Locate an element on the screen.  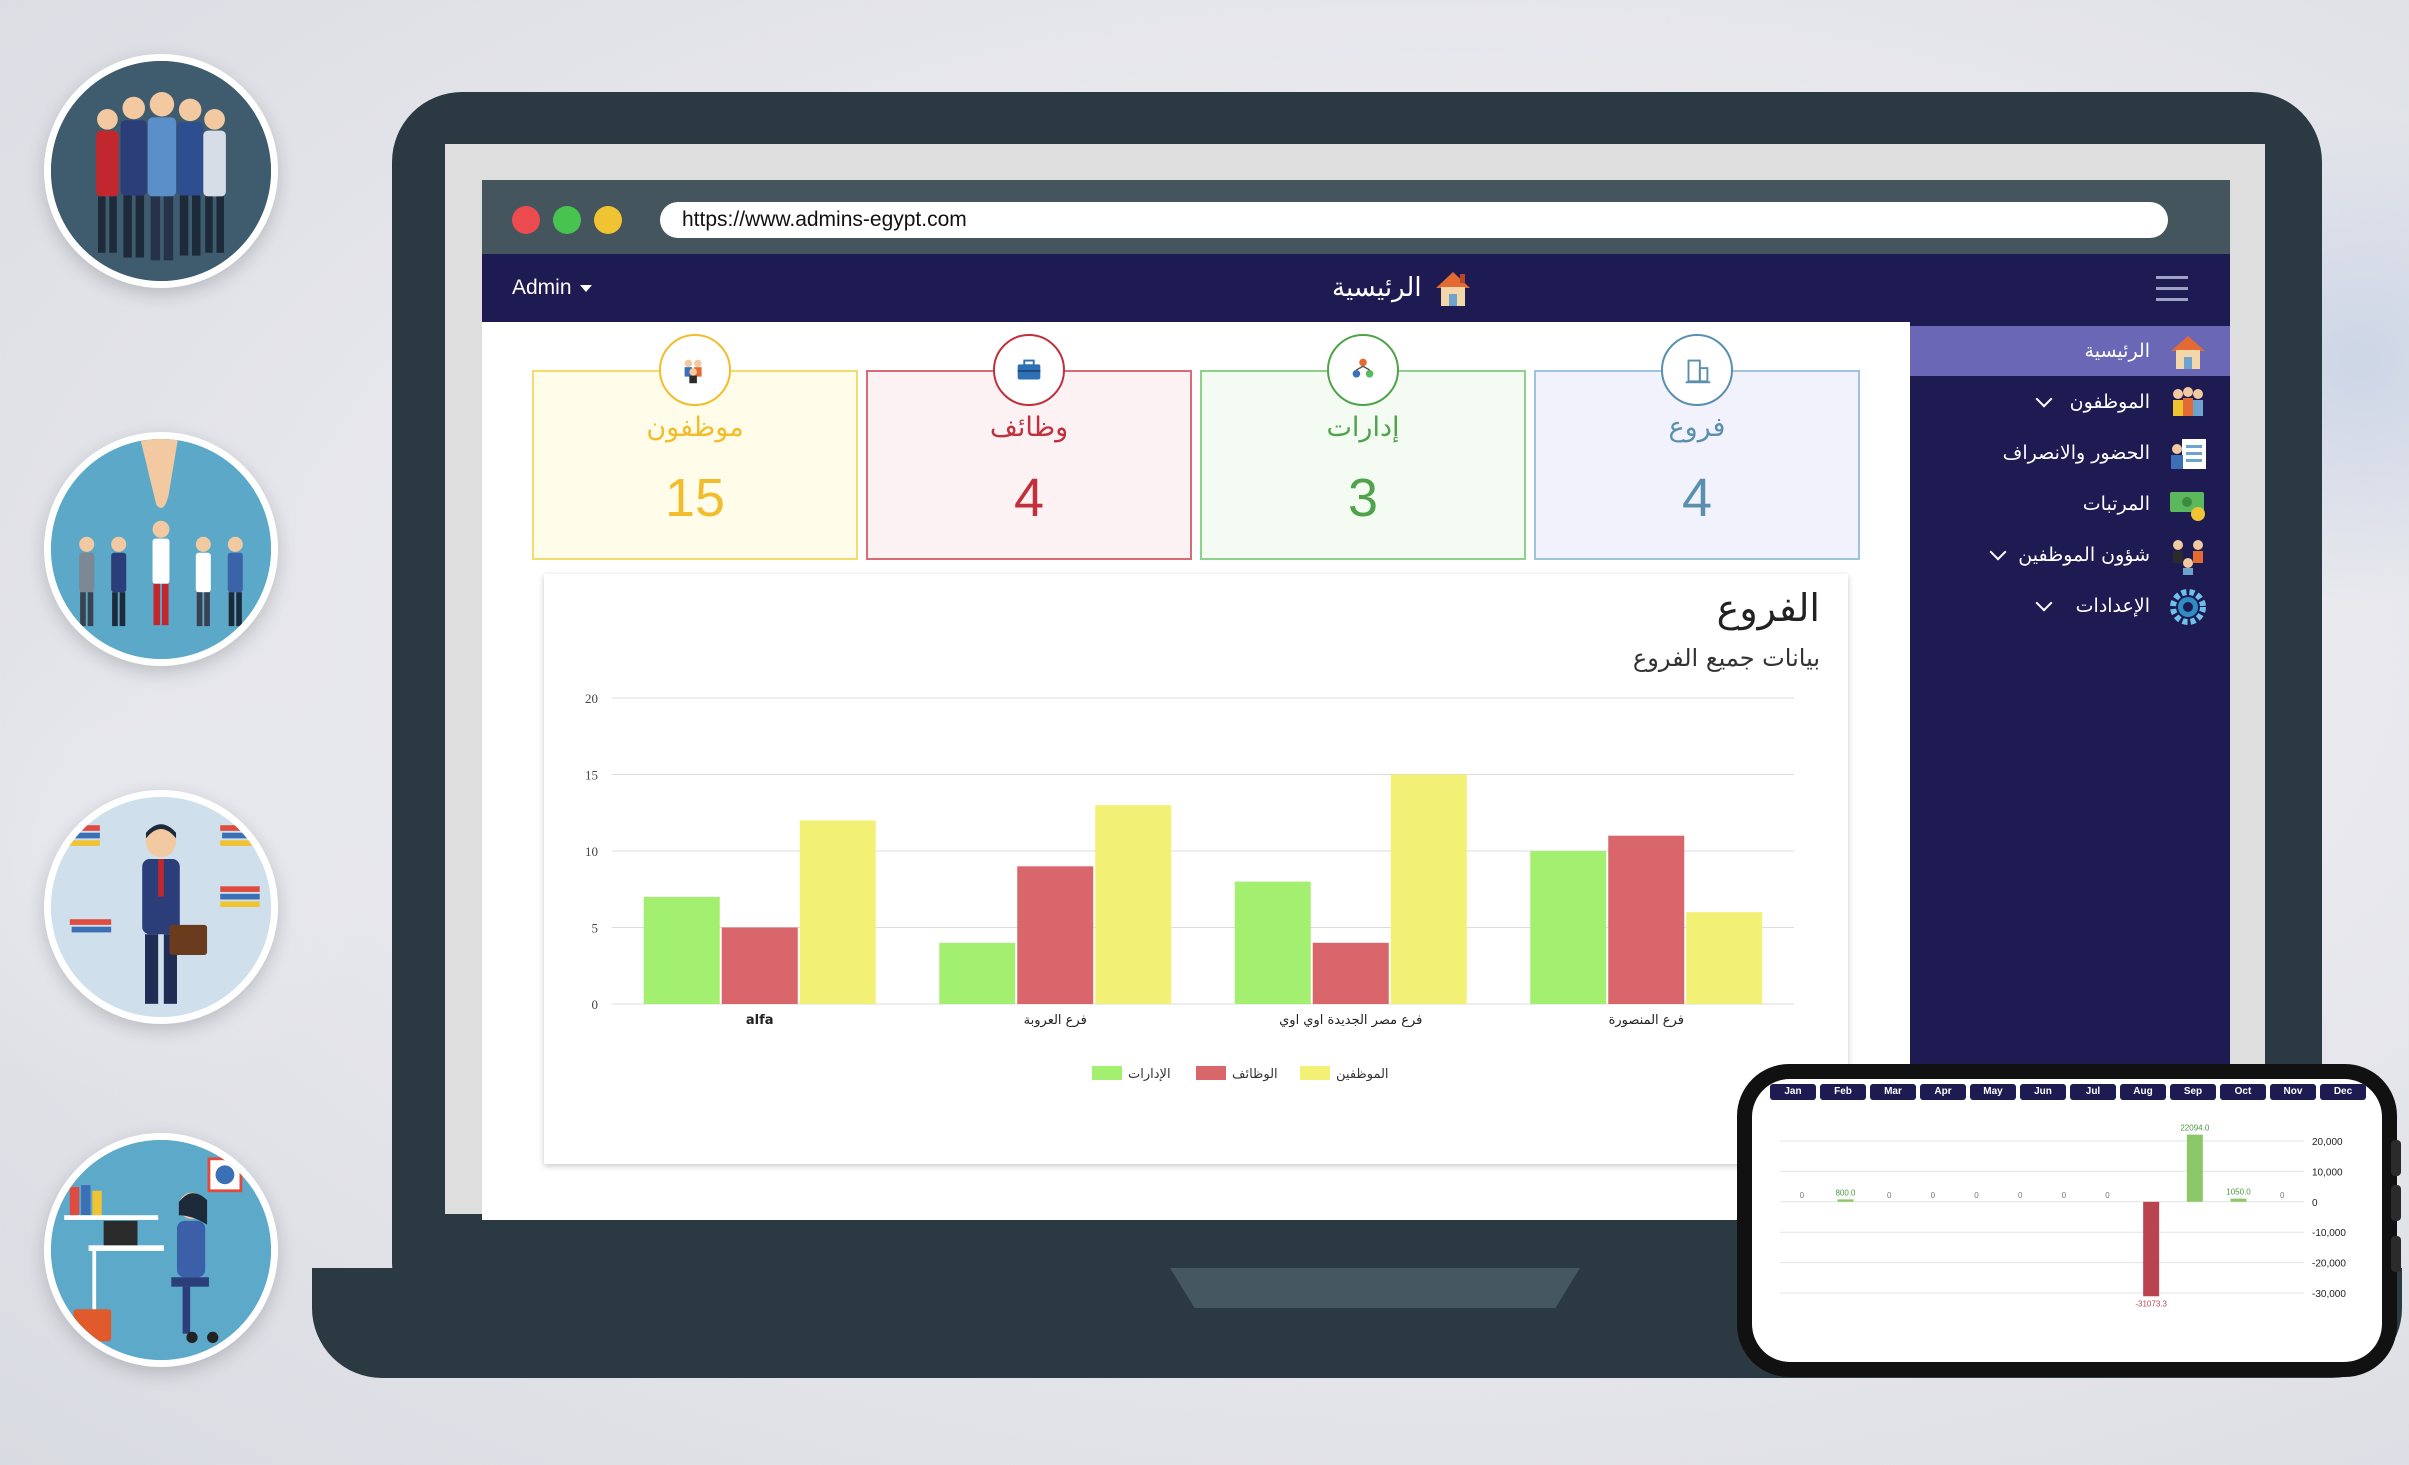
team-people-icon is located at coordinates (161, 171).